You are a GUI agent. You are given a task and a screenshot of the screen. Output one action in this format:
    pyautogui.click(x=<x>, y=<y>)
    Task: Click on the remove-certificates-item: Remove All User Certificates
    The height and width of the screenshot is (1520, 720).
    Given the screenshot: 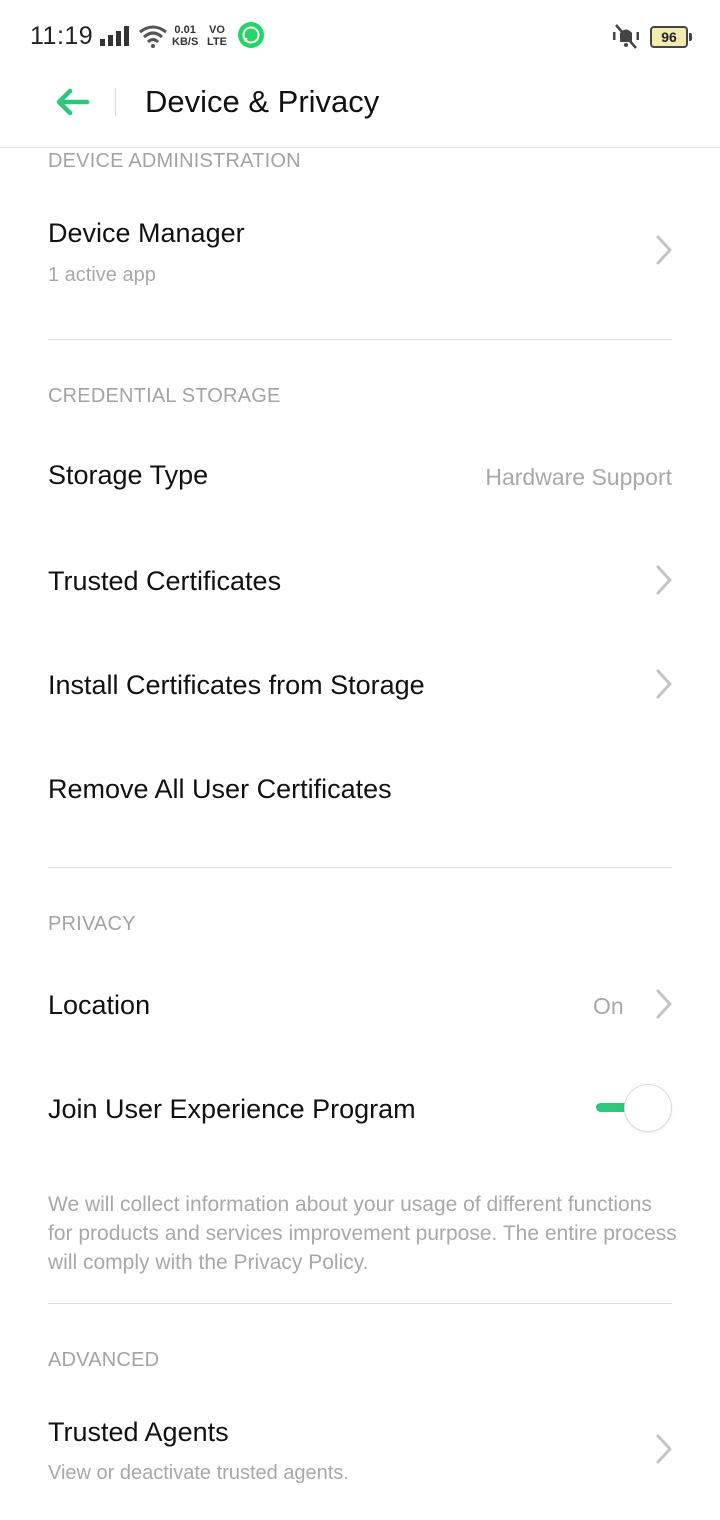 What is the action you would take?
    pyautogui.click(x=360, y=788)
    